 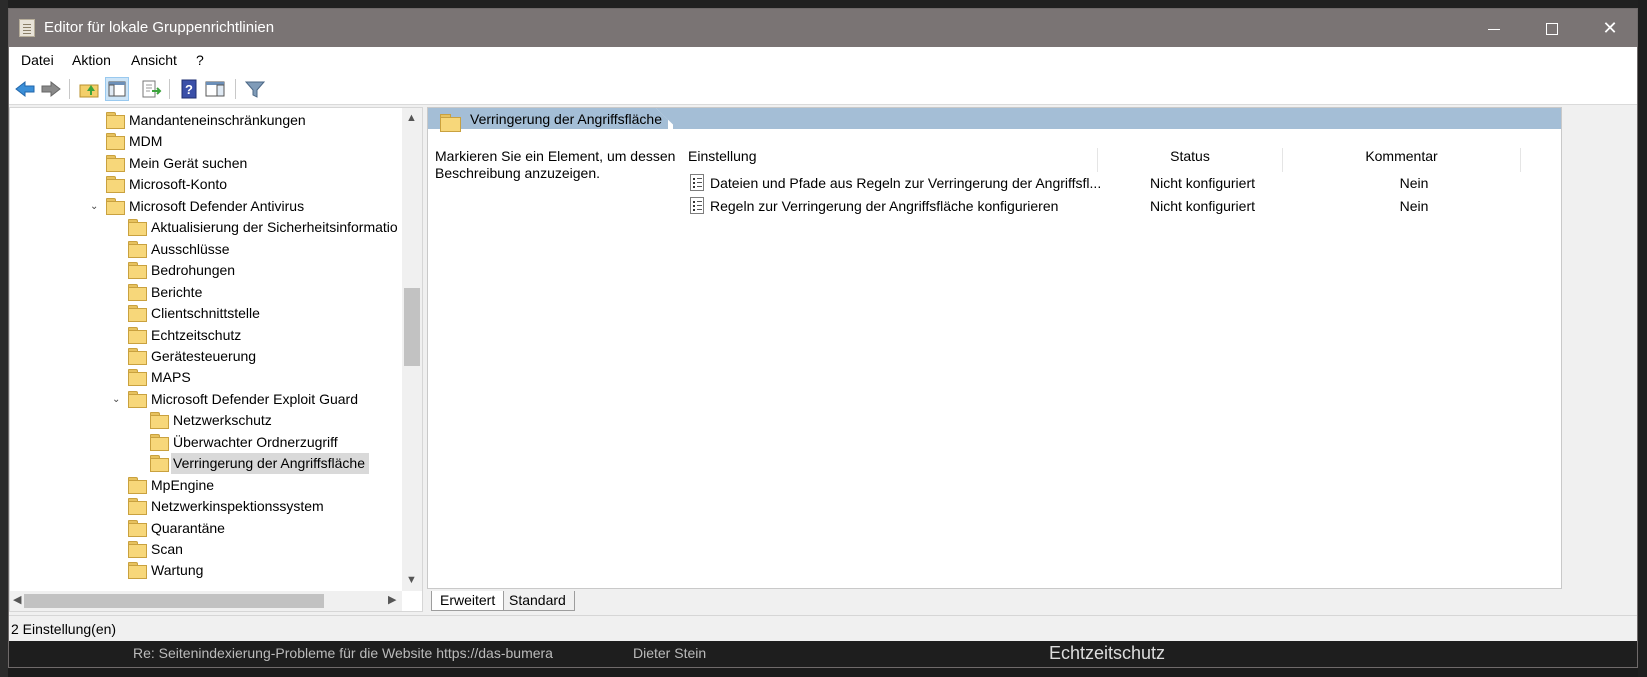 I want to click on background-strip-top, so click(x=823, y=4).